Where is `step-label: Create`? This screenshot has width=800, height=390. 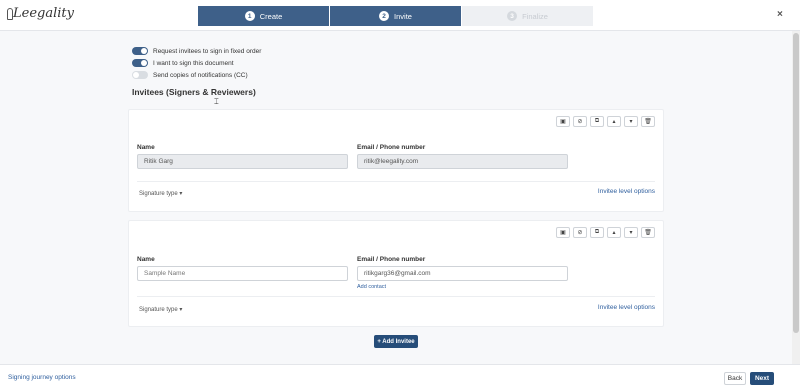 step-label: Create is located at coordinates (271, 16).